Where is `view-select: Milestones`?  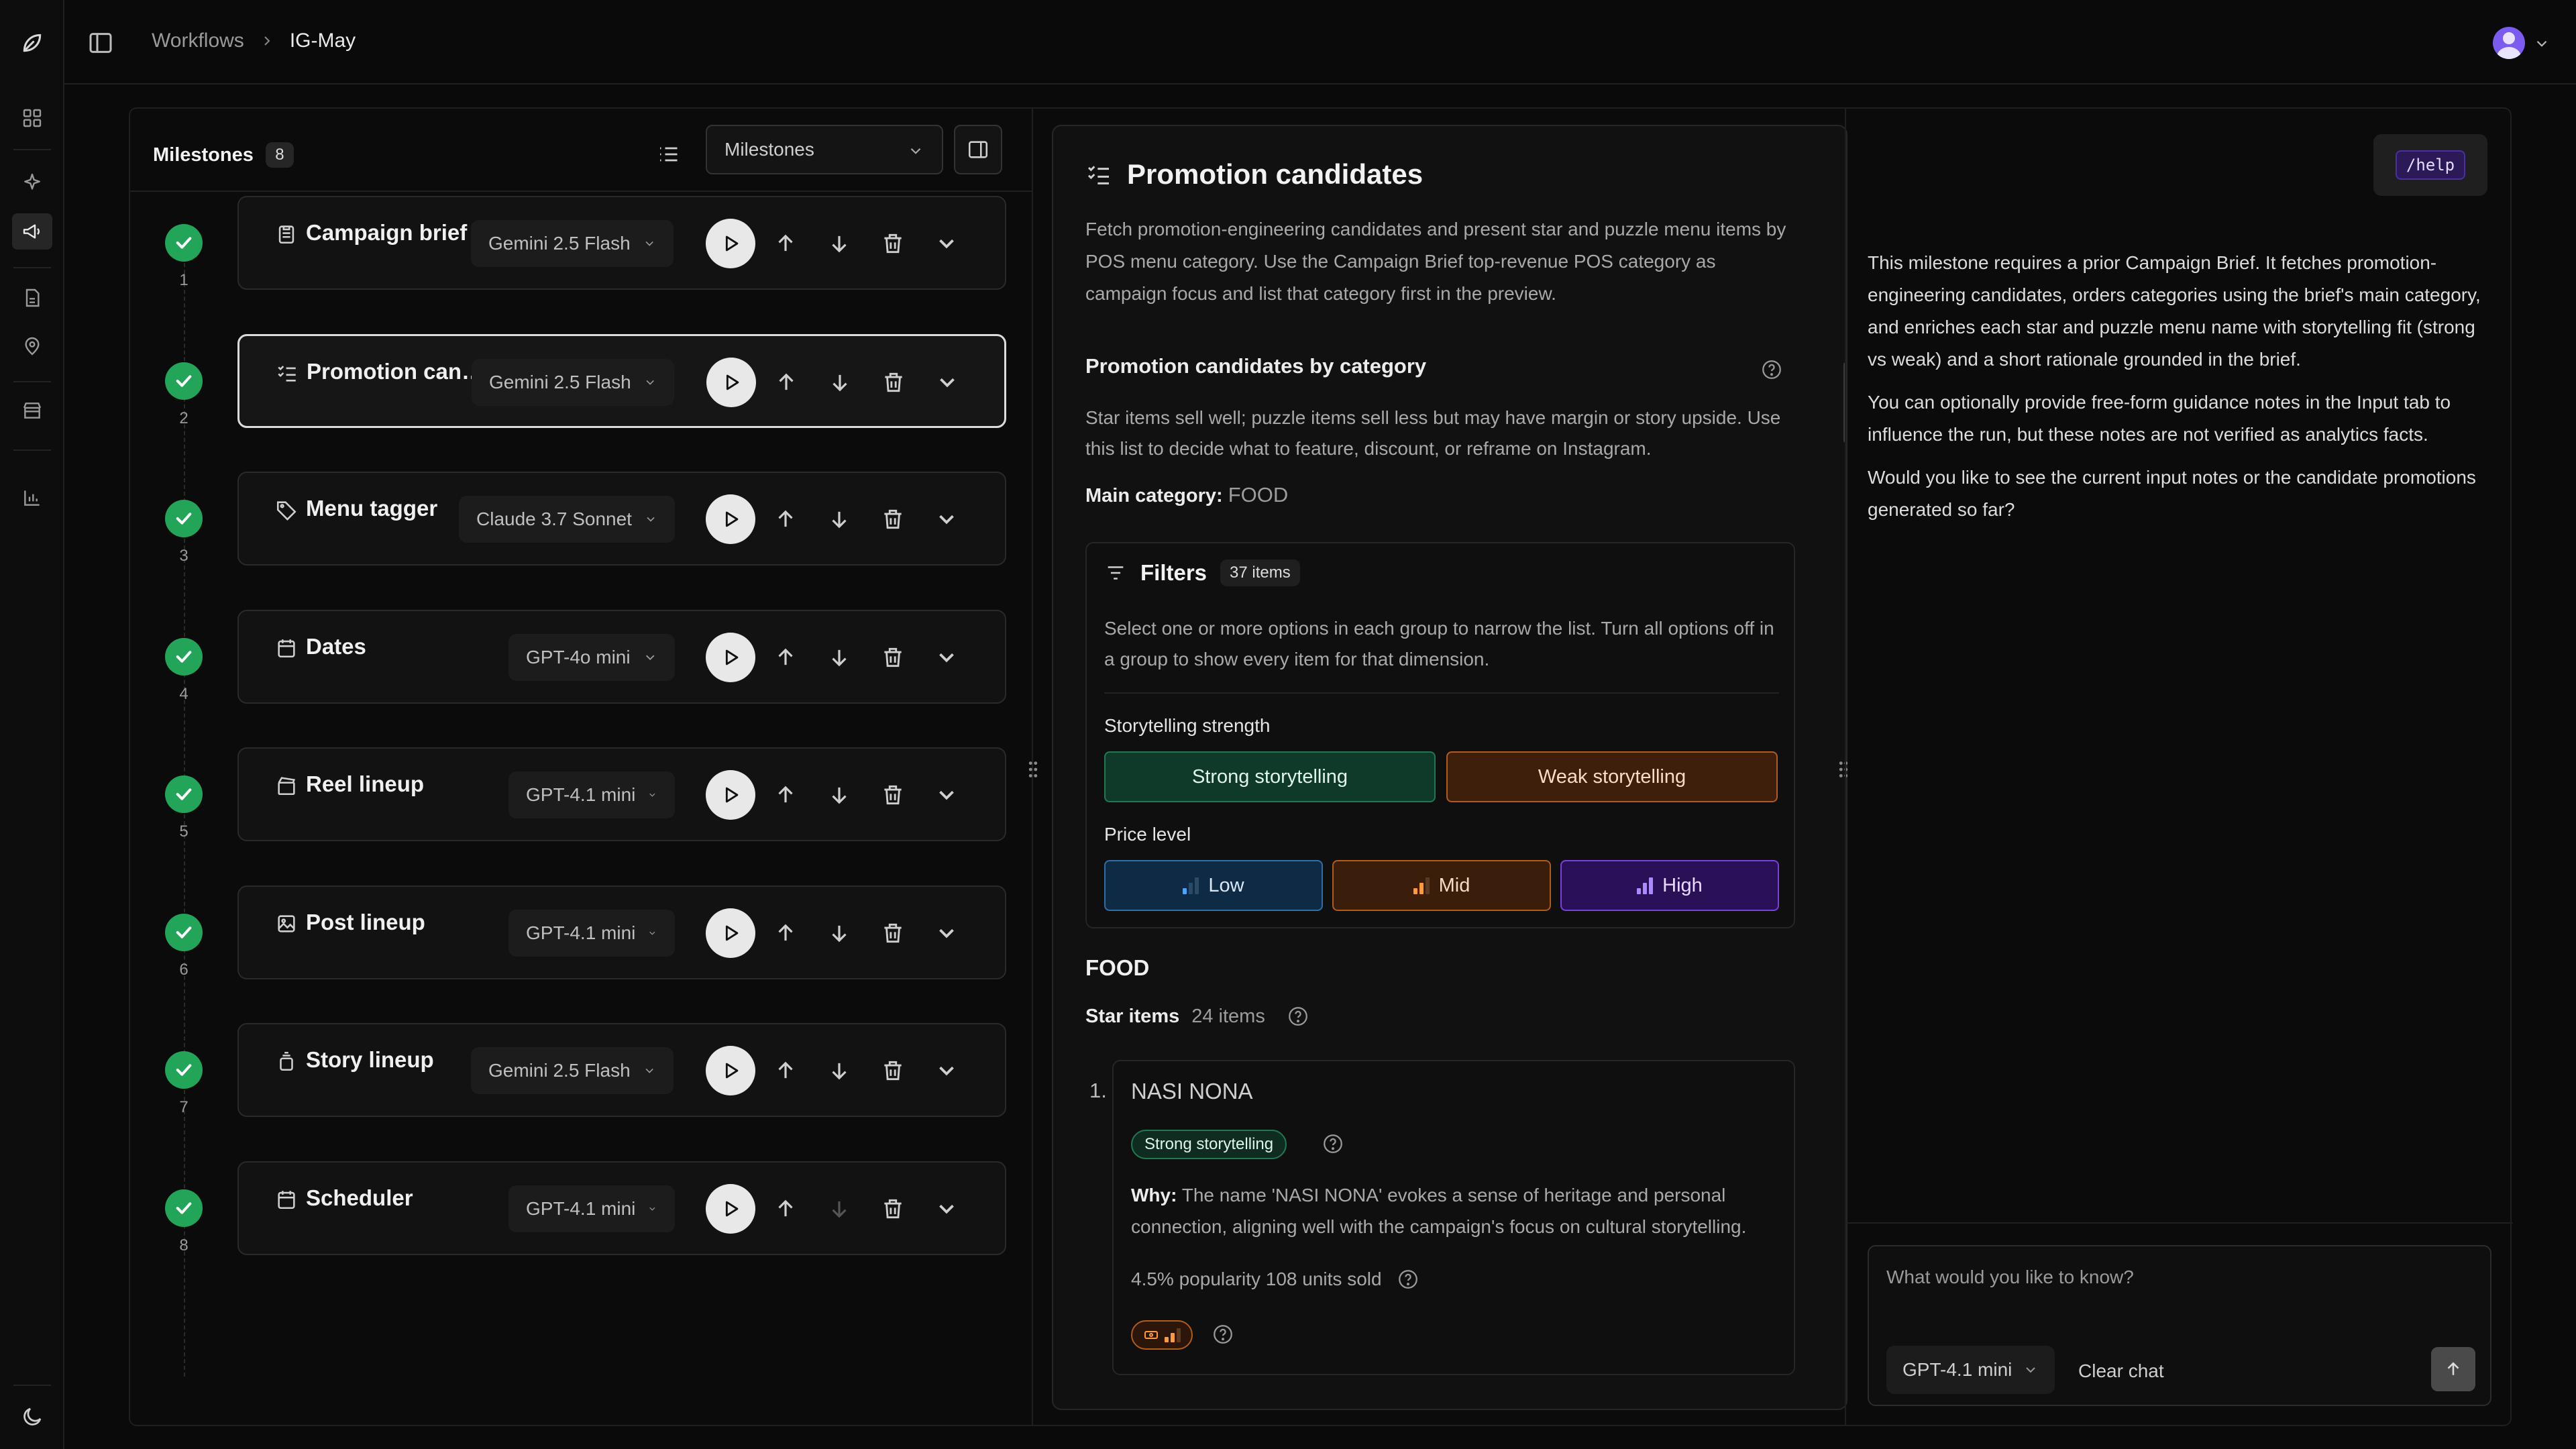 view-select: Milestones is located at coordinates (824, 149).